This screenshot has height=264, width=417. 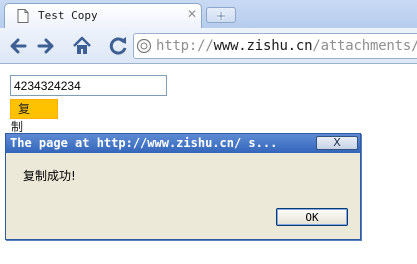 I want to click on tab-title: Test Copy, so click(x=68, y=15).